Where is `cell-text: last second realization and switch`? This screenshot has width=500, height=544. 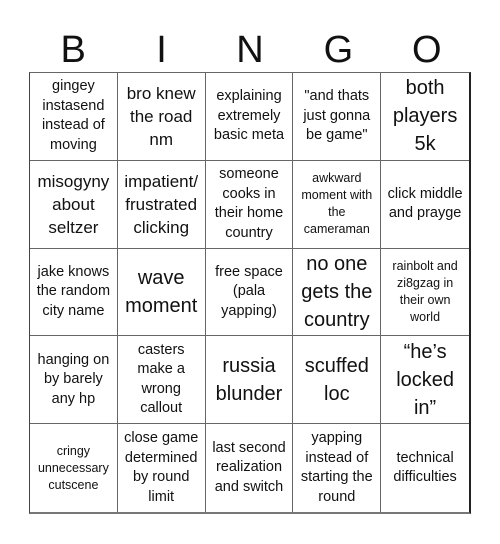
cell-text: last second realization and switch is located at coordinates (249, 467).